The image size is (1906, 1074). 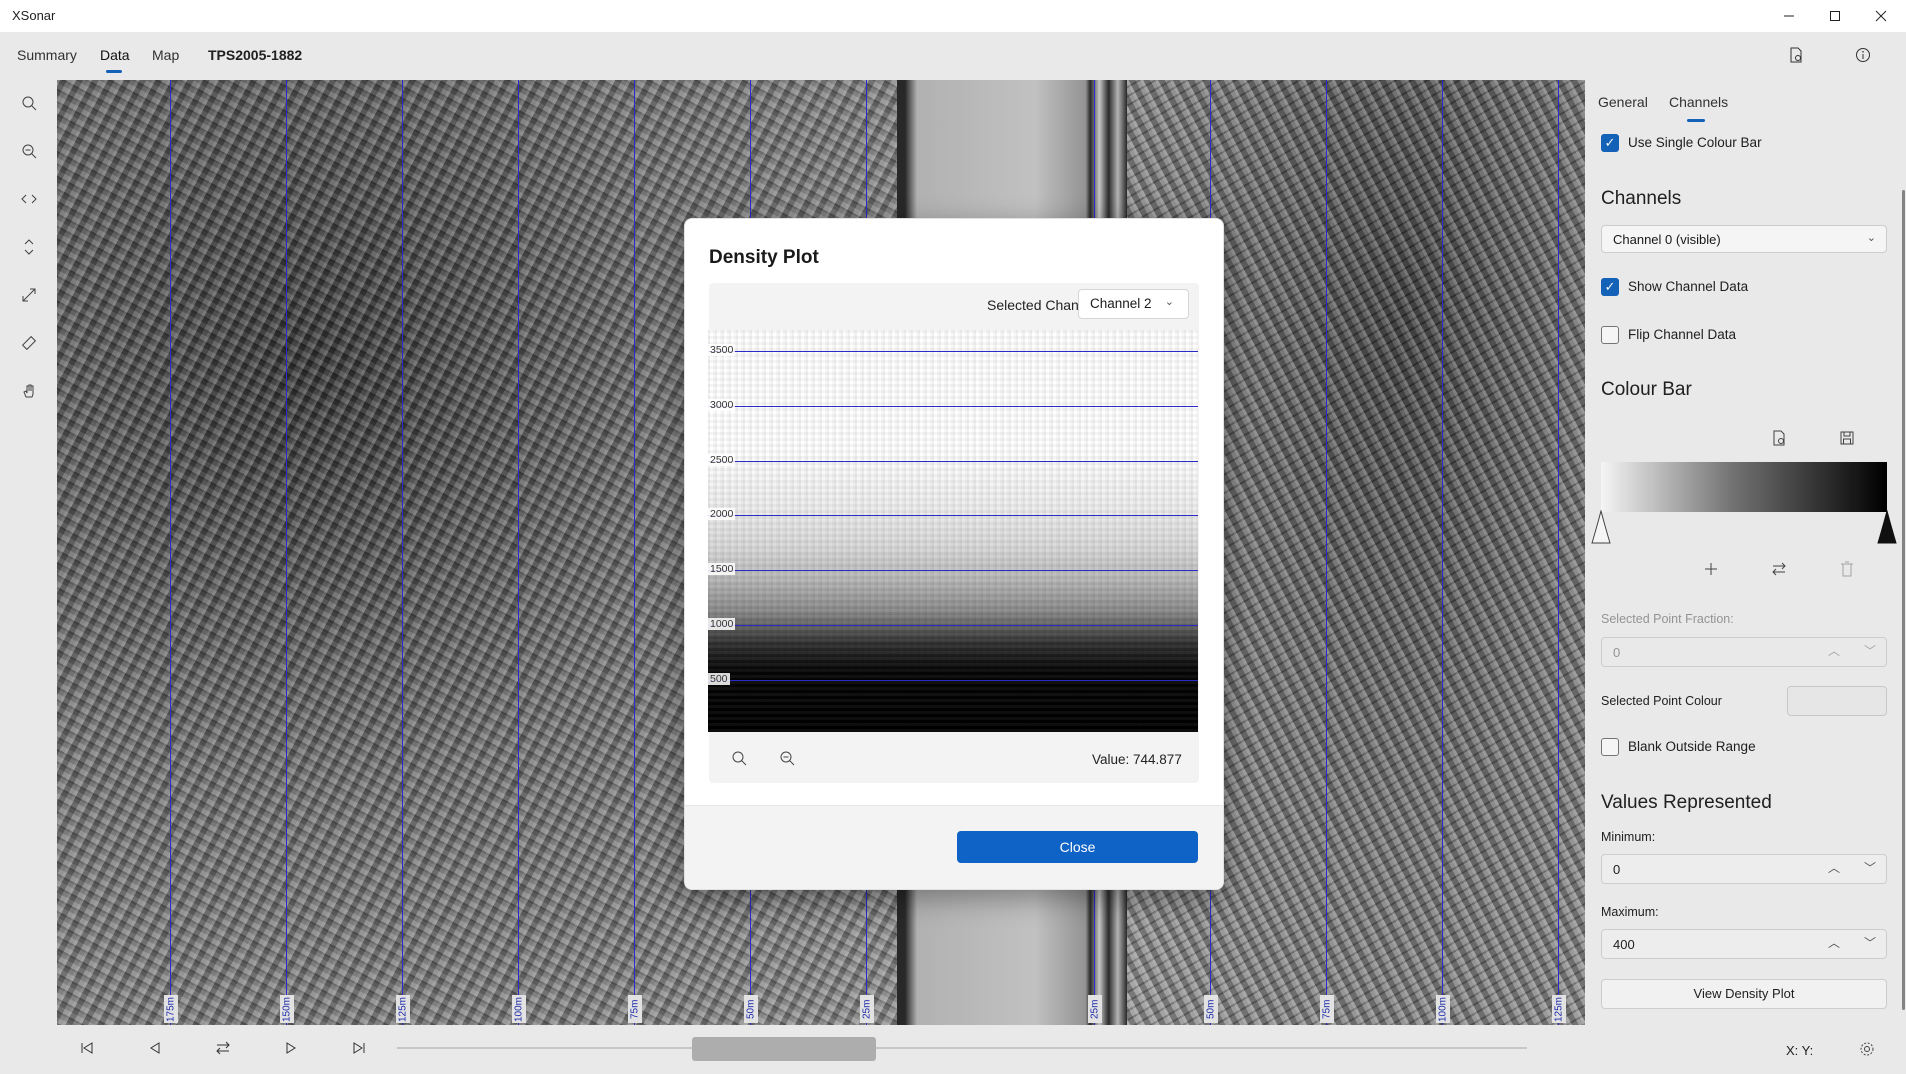 I want to click on maximize-icon, so click(x=1835, y=16).